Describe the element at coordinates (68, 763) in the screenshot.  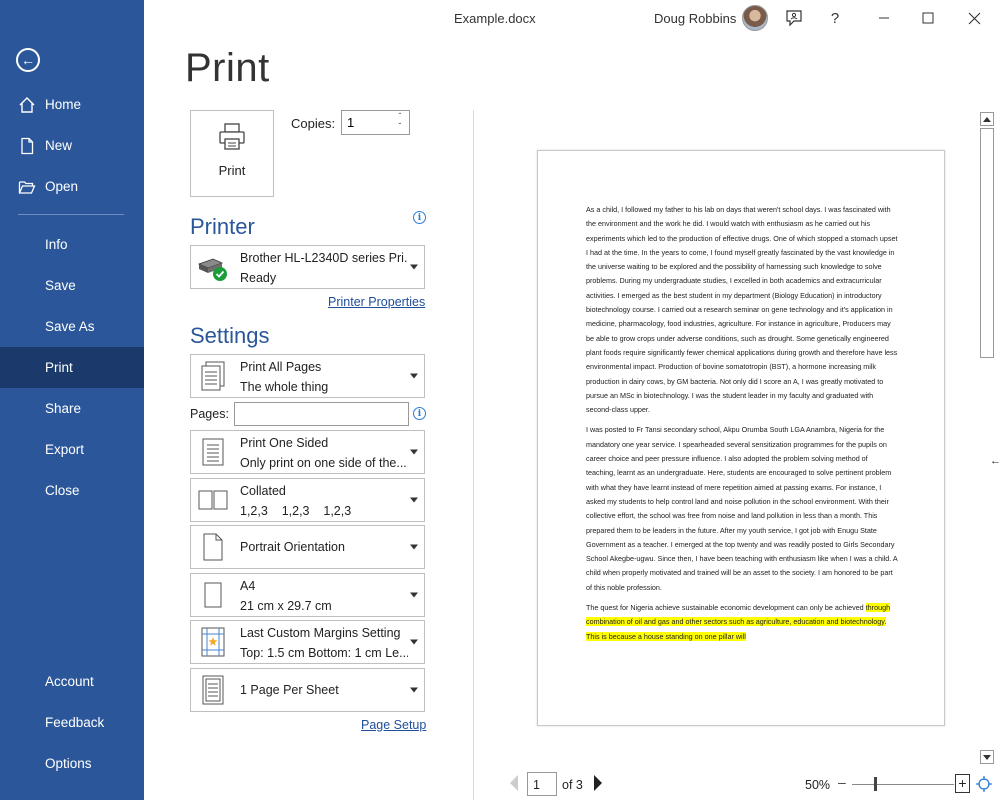
I see `sidebar-item-label: Options` at that location.